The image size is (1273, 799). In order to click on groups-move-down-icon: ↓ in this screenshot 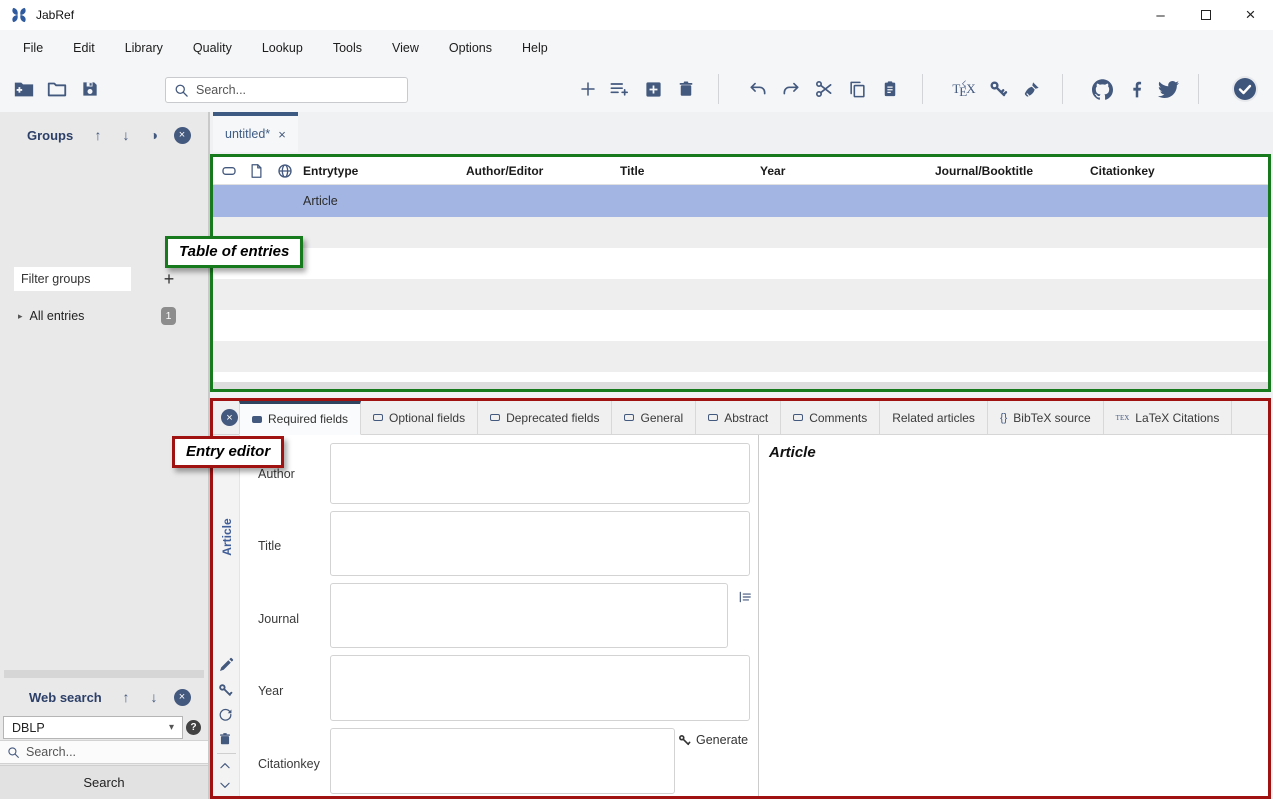, I will do `click(126, 135)`.